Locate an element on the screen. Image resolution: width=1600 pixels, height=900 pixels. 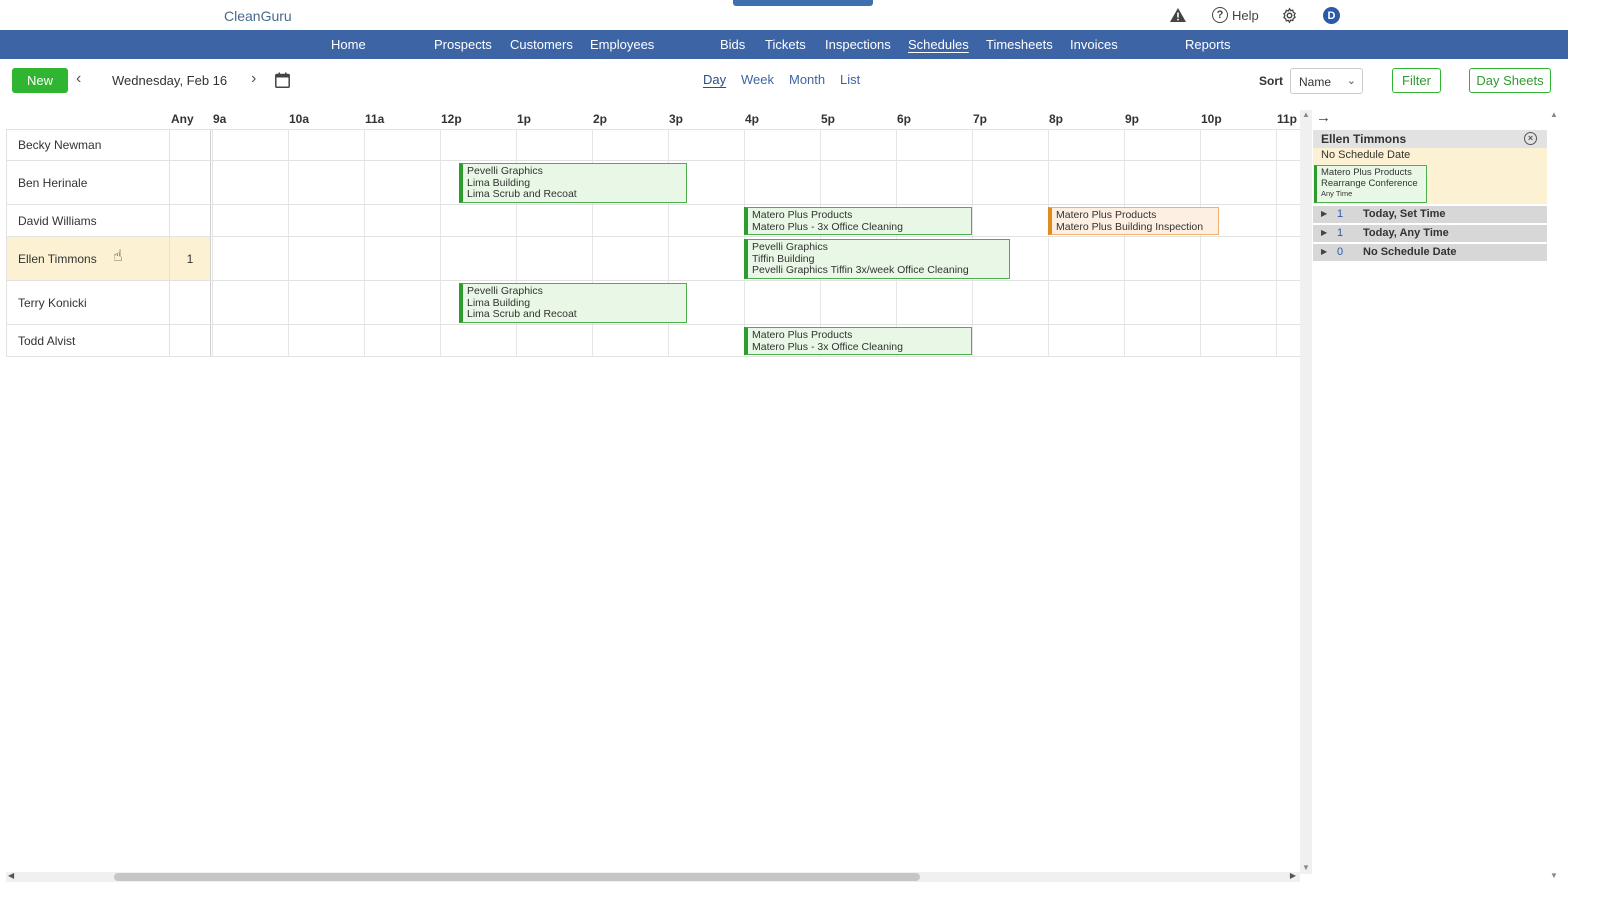
employee-row: Todd Alvist is located at coordinates (653, 341).